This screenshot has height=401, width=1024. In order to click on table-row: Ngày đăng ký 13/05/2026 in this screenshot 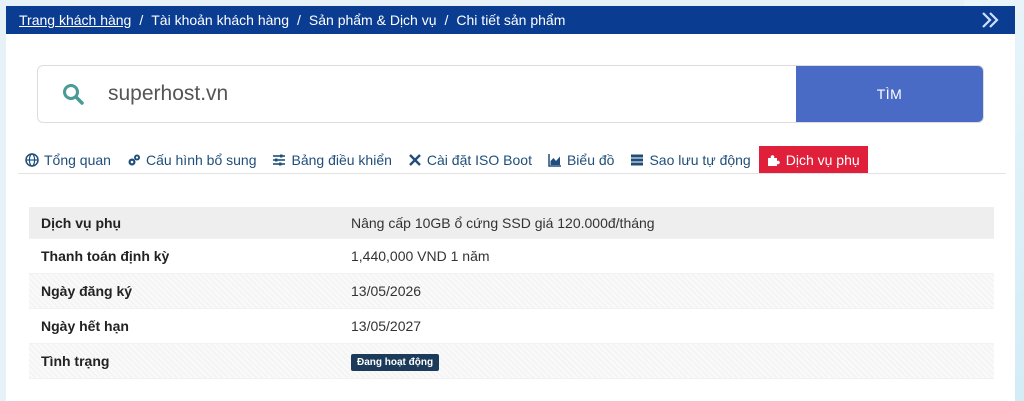, I will do `click(511, 291)`.